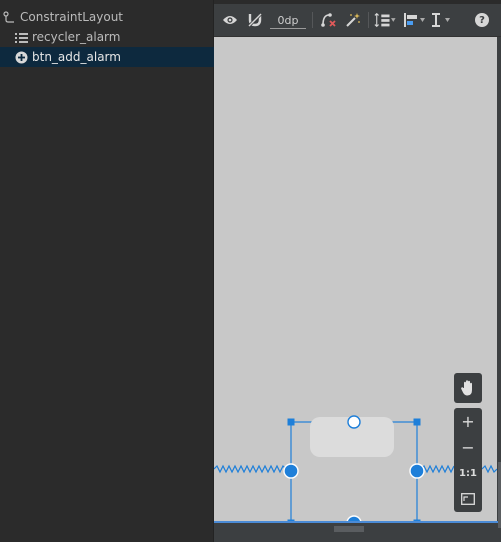 The image size is (501, 542). What do you see at coordinates (468, 421) in the screenshot?
I see `zoom-in-button: +` at bounding box center [468, 421].